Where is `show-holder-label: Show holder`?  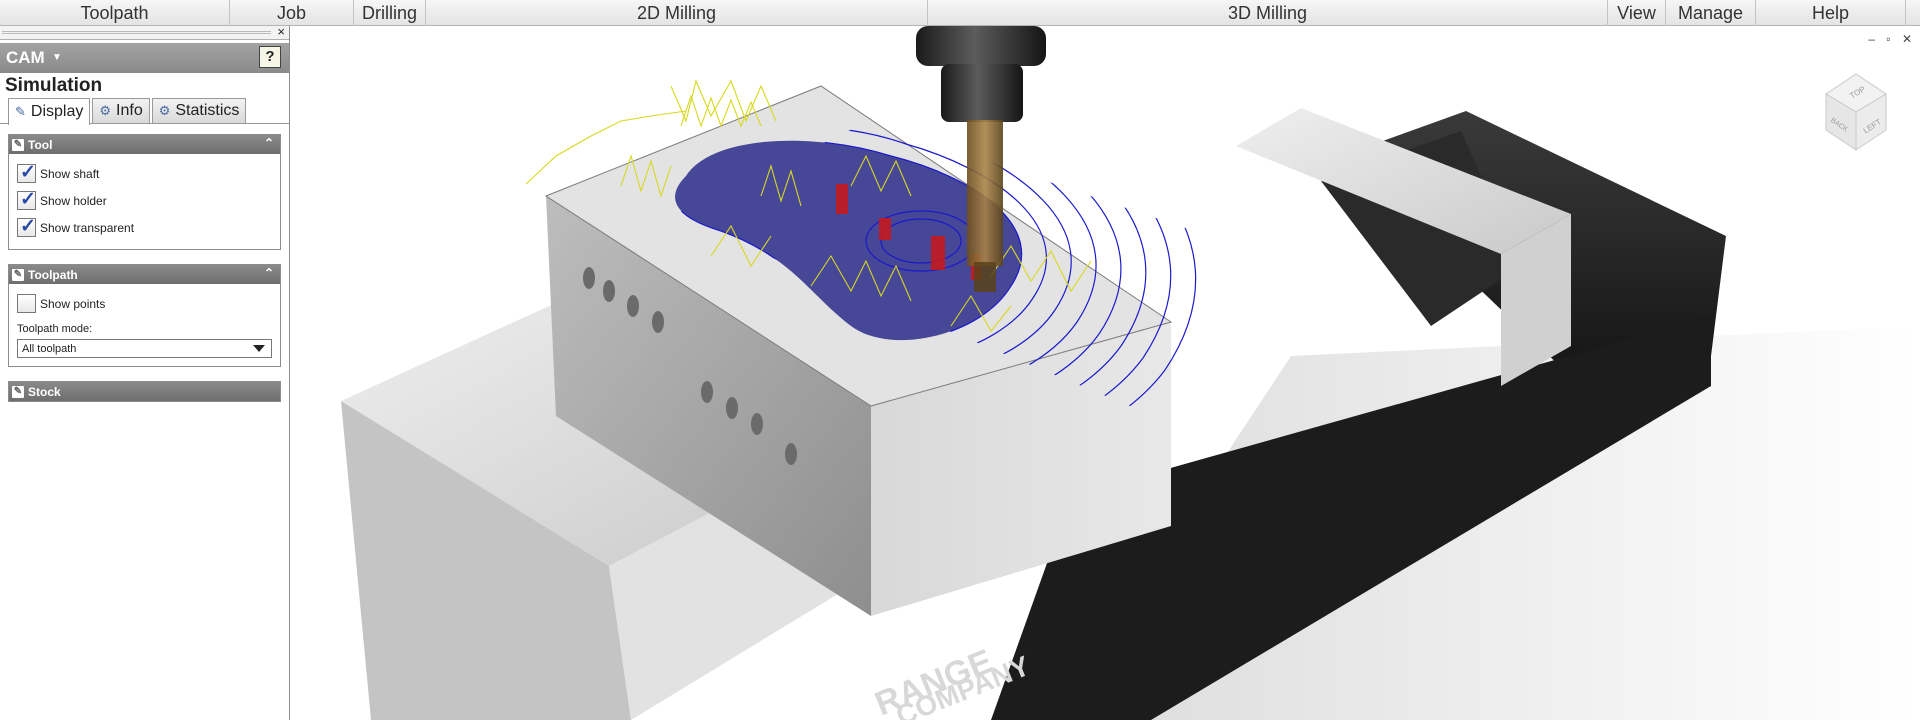 show-holder-label: Show holder is located at coordinates (73, 200).